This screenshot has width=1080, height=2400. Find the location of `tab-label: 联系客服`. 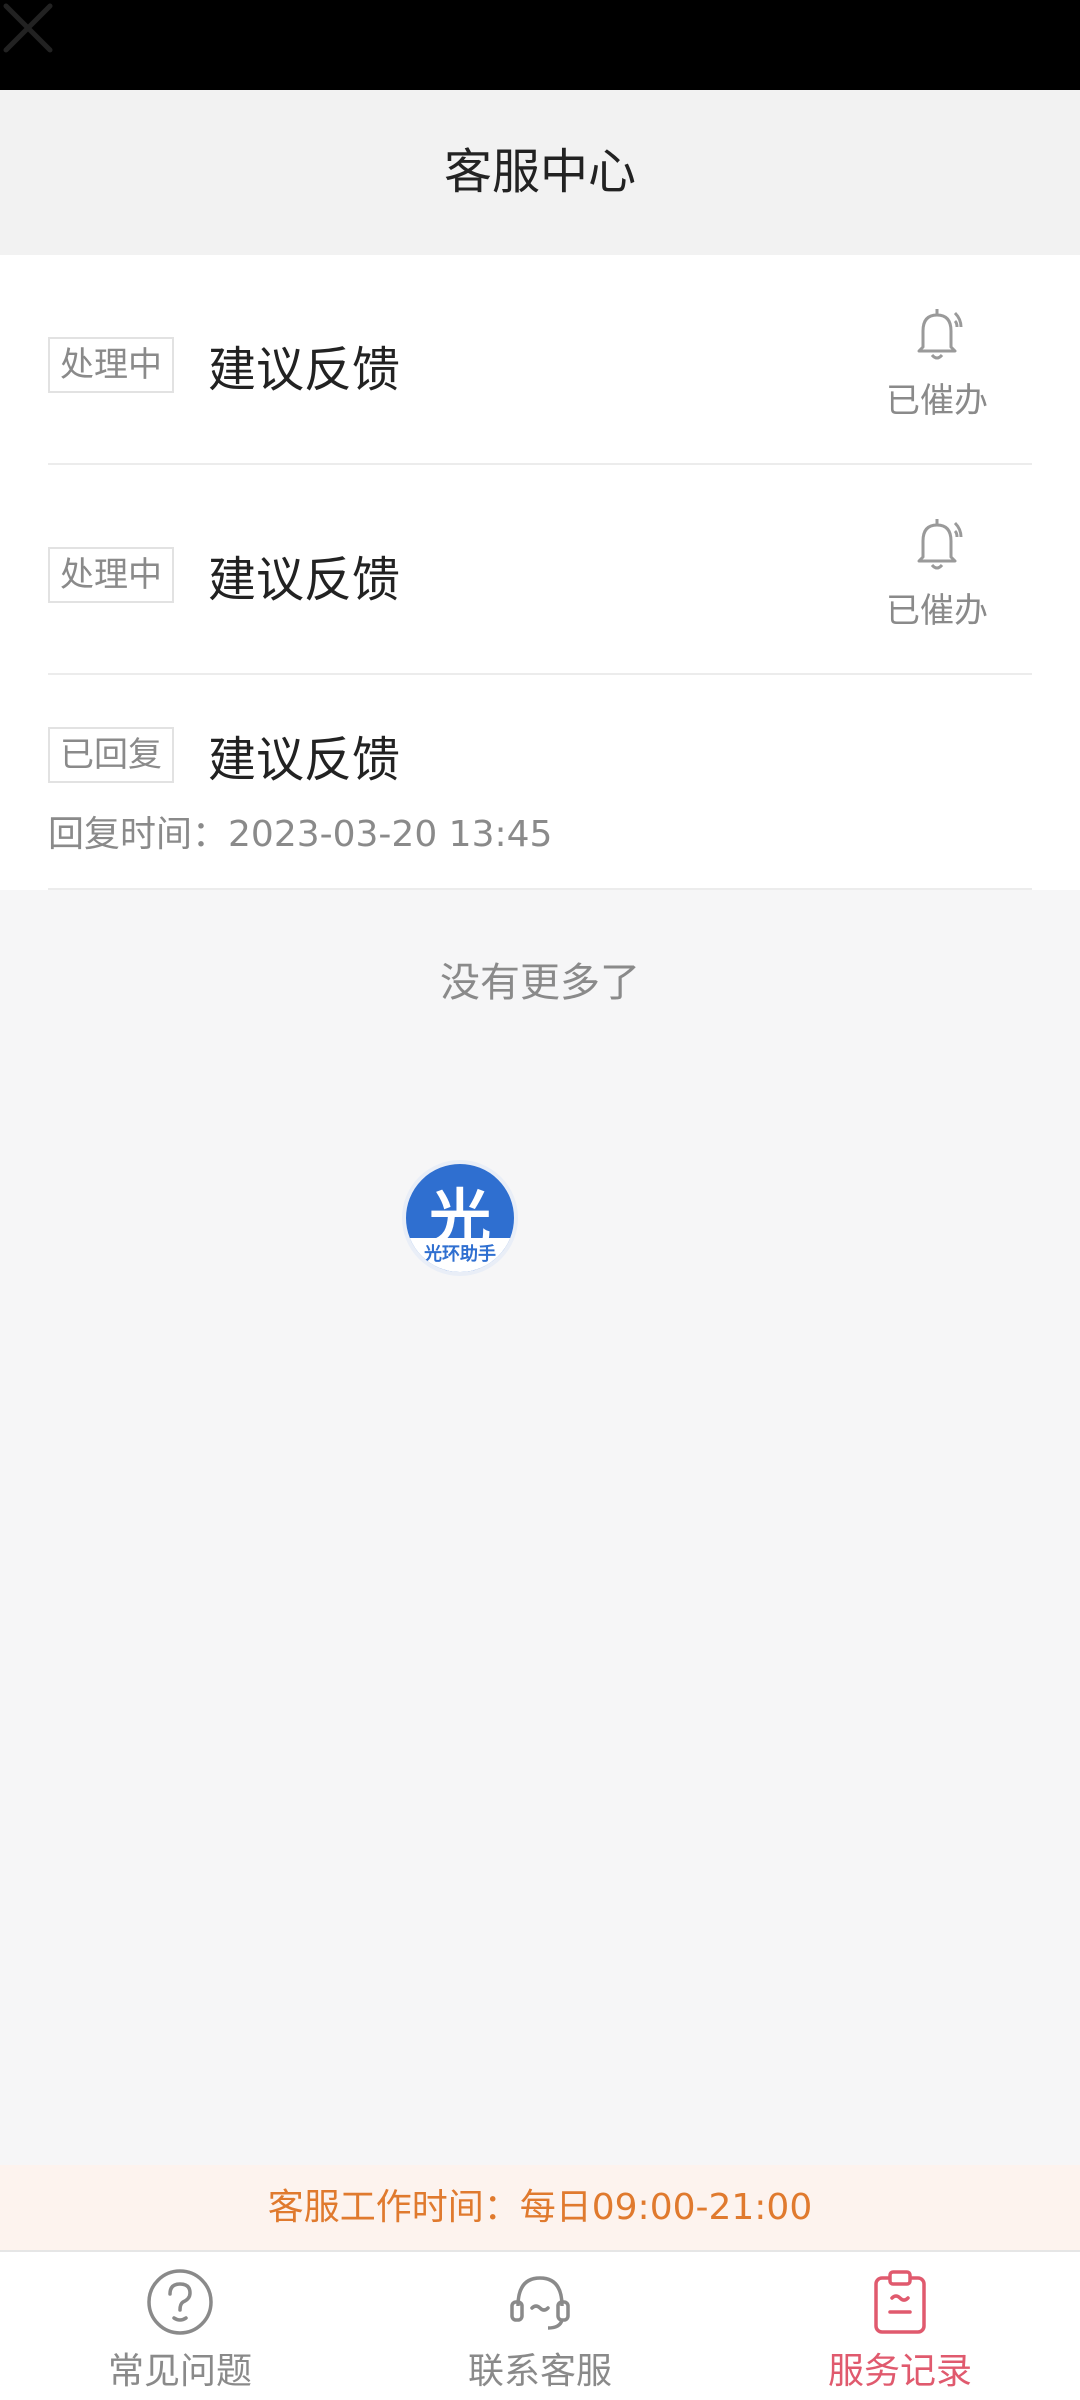

tab-label: 联系客服 is located at coordinates (539, 2371).